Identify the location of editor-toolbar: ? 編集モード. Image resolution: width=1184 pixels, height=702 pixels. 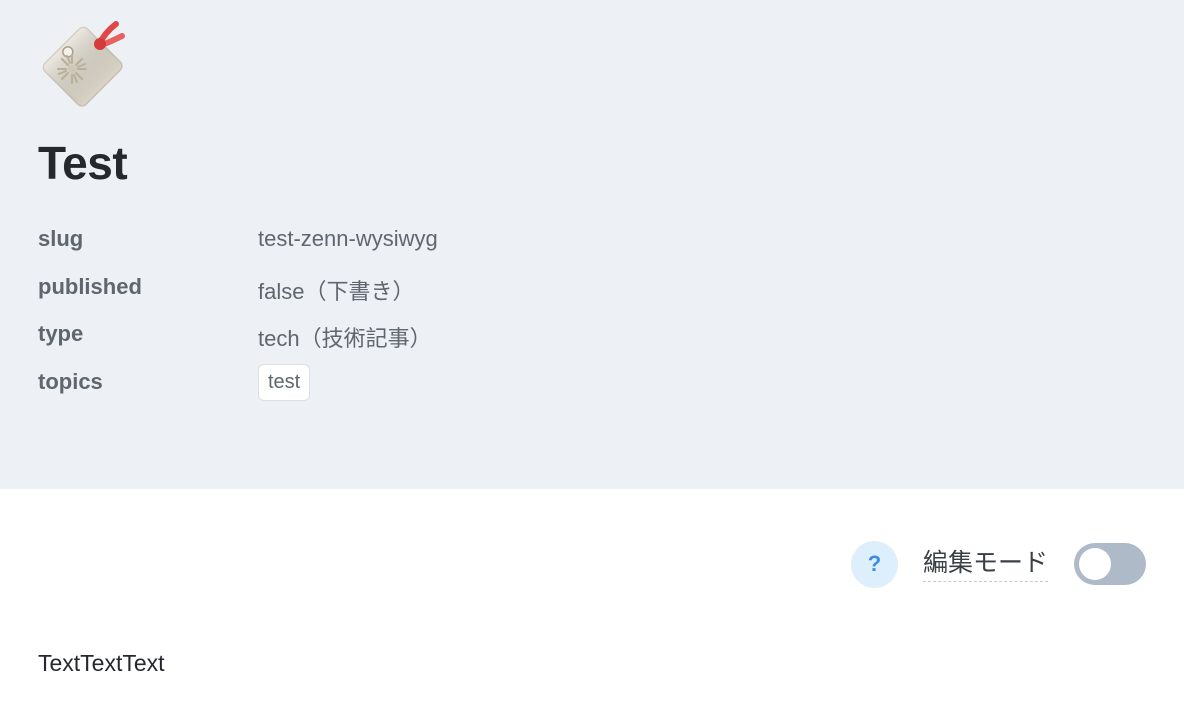
(998, 564).